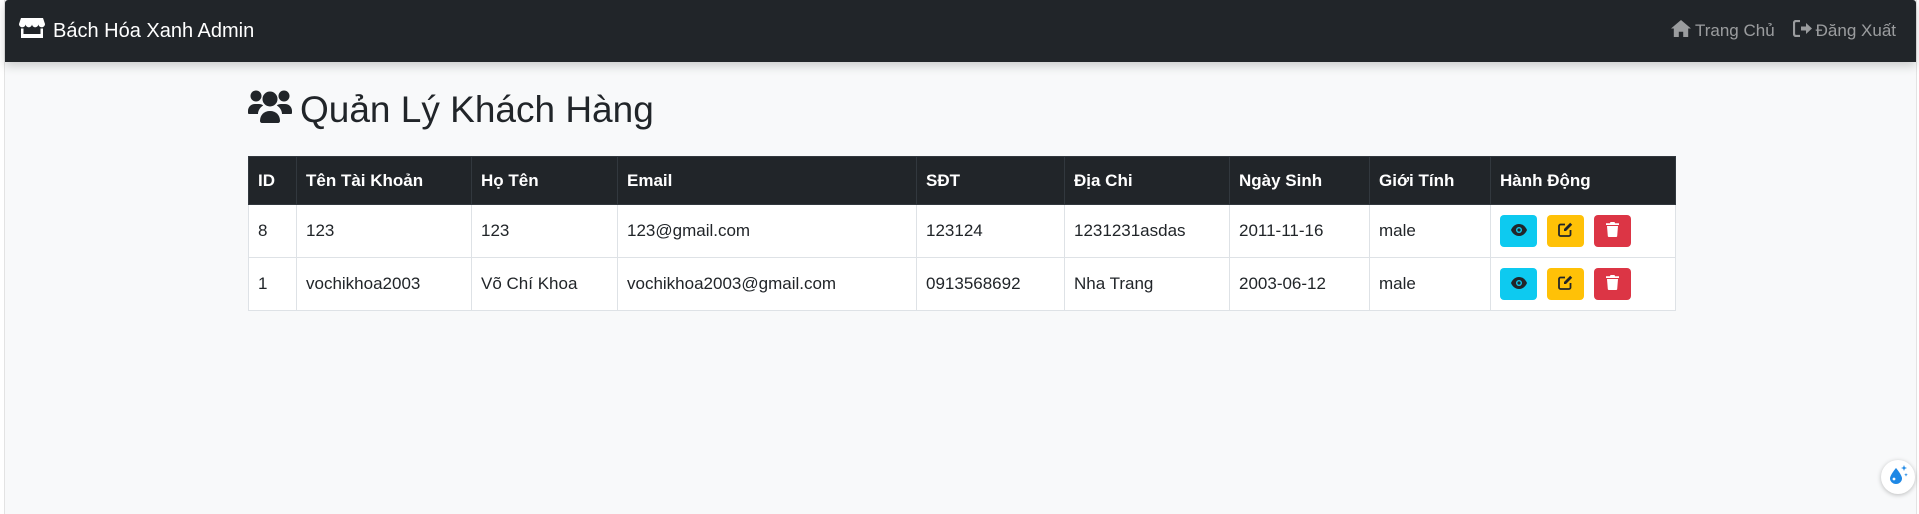  I want to click on users-icon, so click(274, 110).